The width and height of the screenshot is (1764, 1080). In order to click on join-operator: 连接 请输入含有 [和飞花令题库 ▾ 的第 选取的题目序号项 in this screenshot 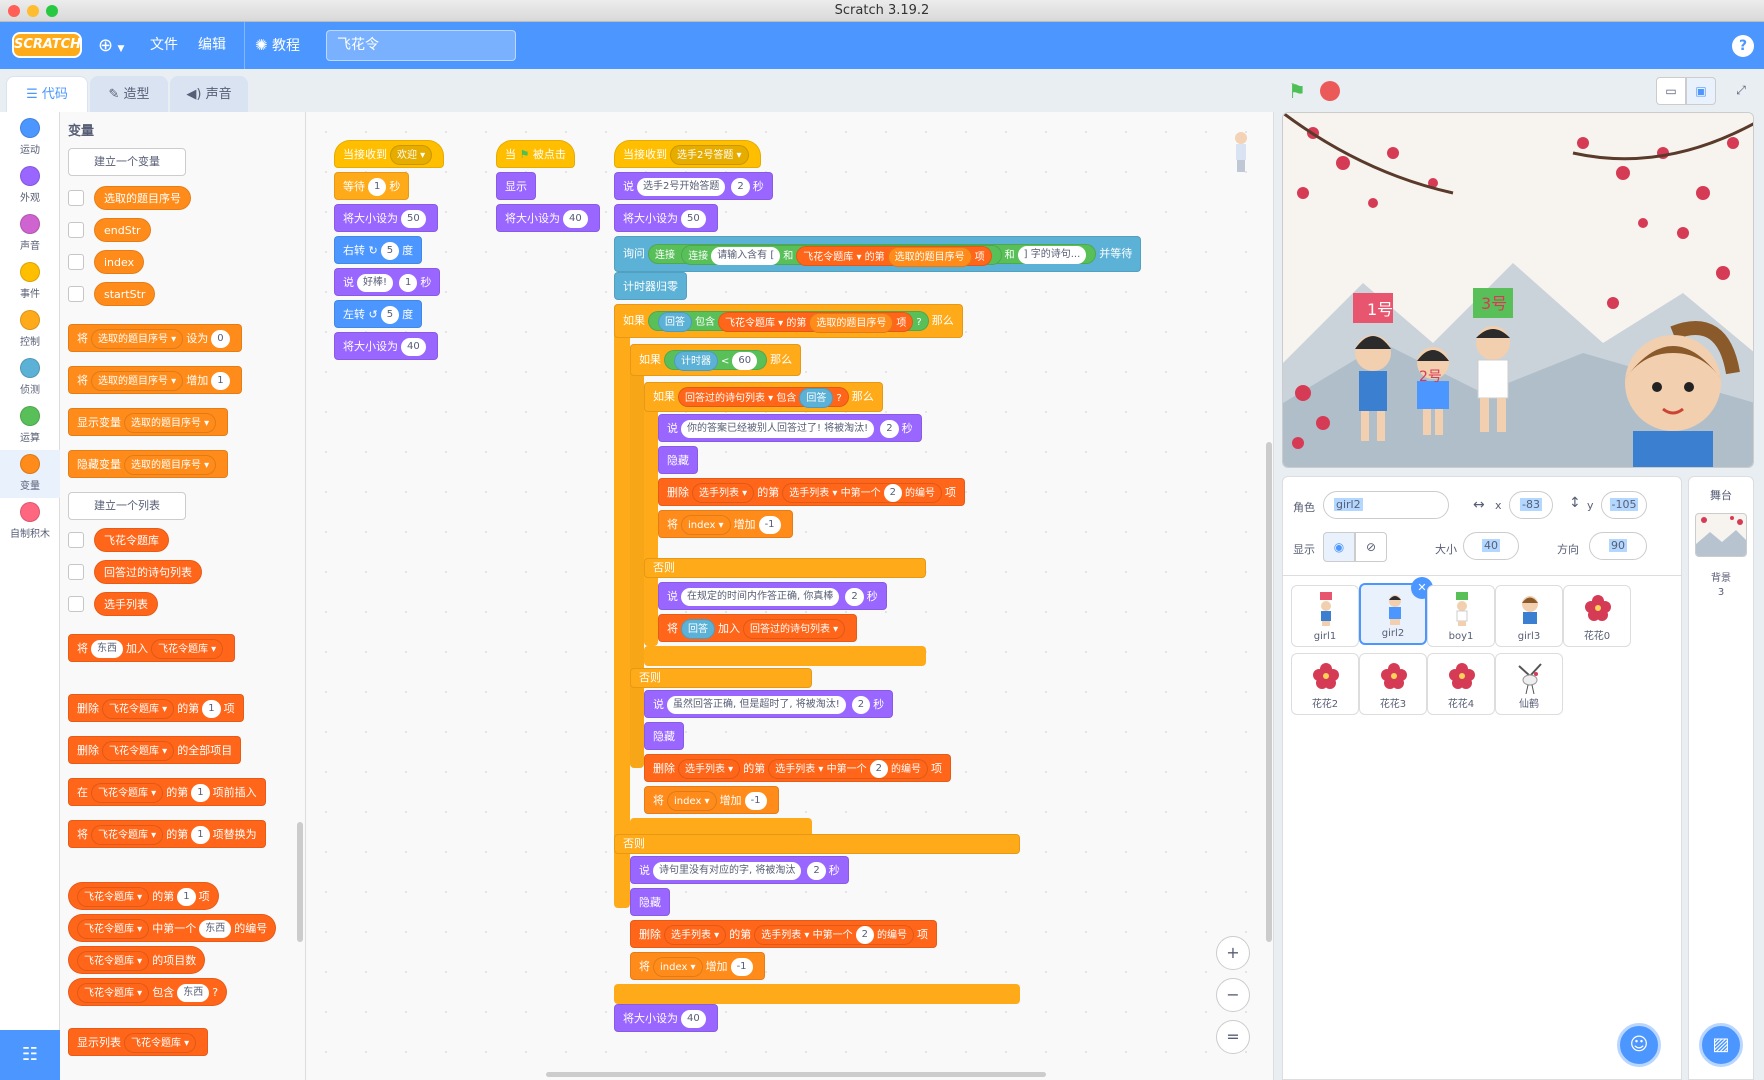, I will do `click(841, 256)`.